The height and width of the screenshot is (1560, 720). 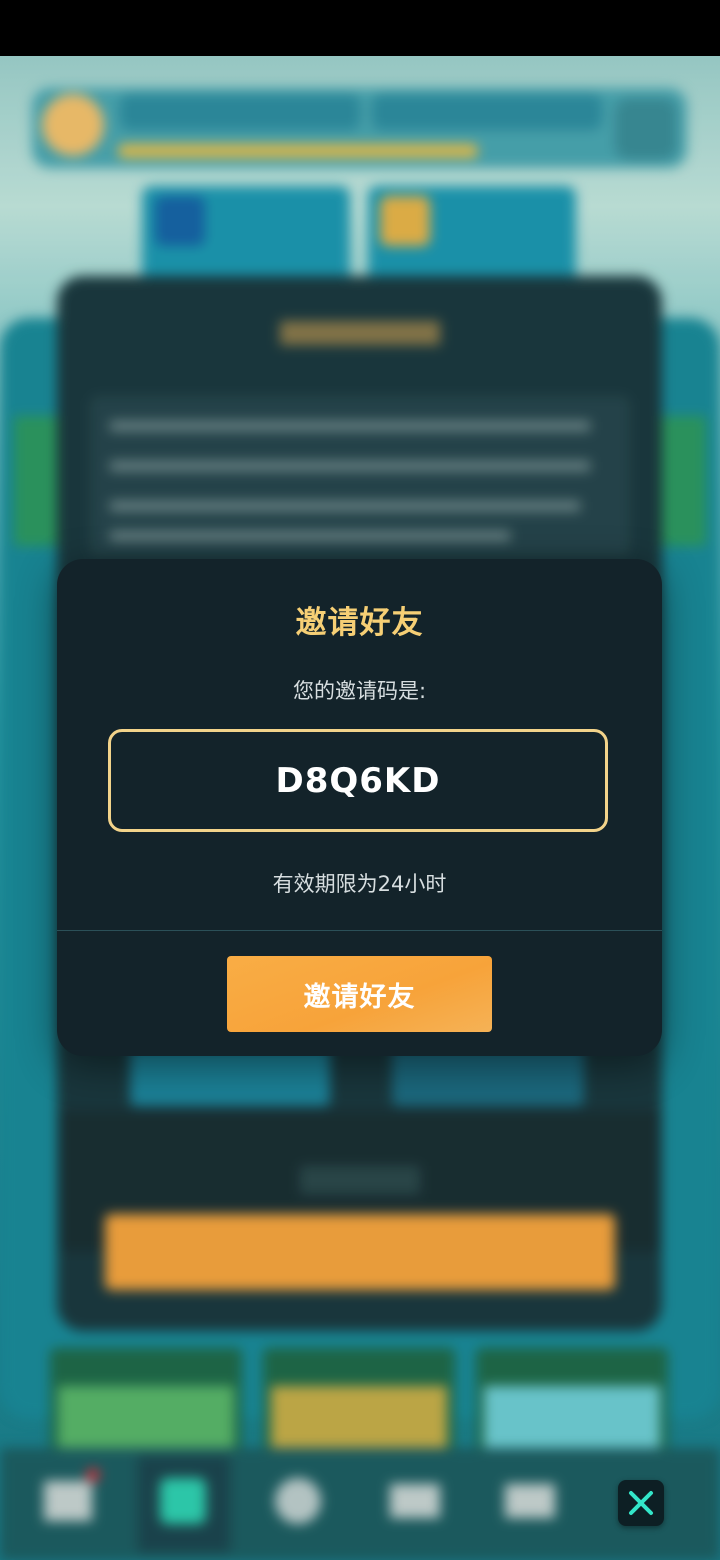 I want to click on status-bar, so click(x=360, y=28).